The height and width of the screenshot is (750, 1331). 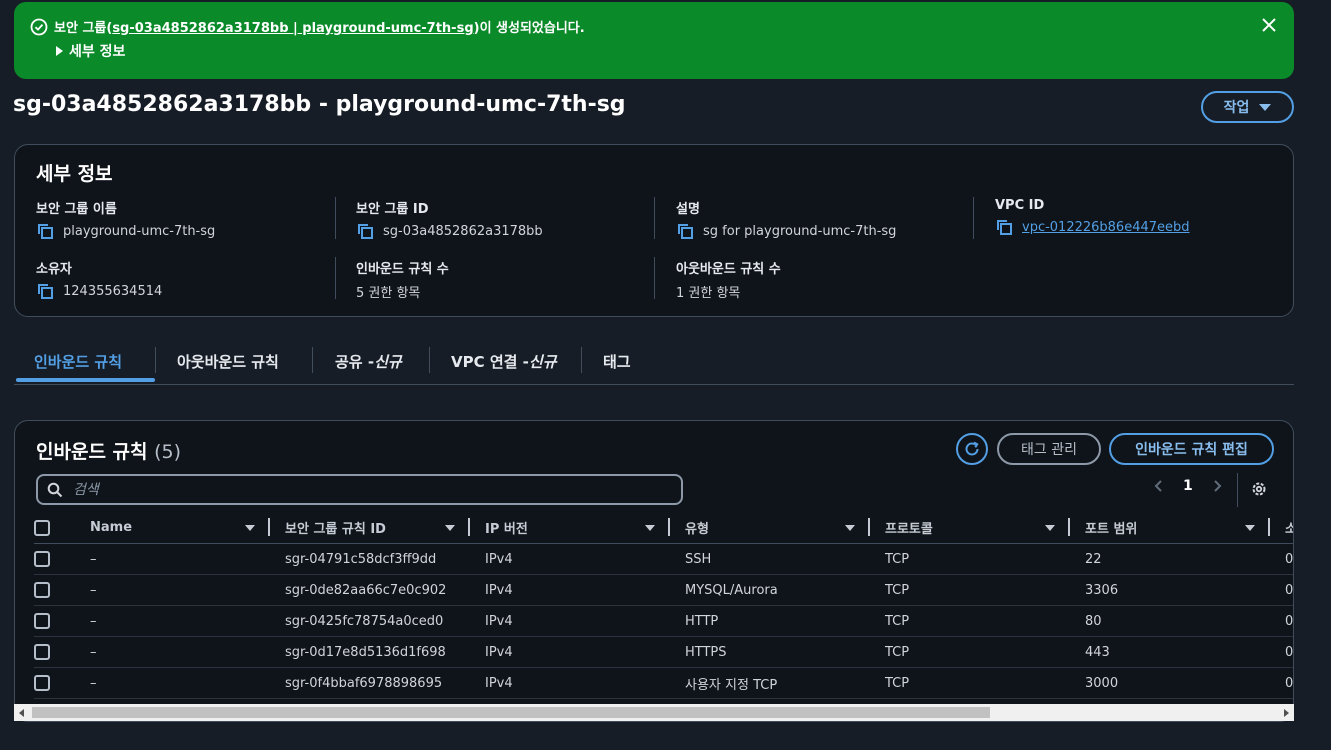 What do you see at coordinates (1188, 486) in the screenshot?
I see `page-number: 1` at bounding box center [1188, 486].